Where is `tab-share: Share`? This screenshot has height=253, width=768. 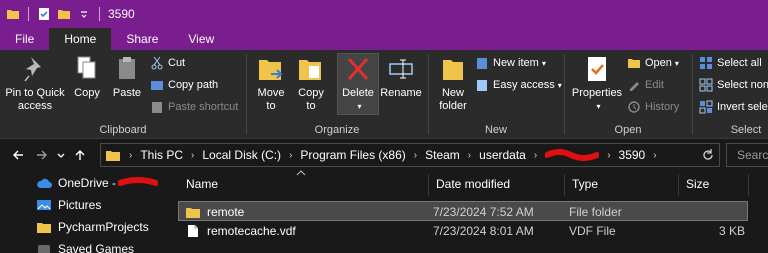
tab-share: Share is located at coordinates (142, 39).